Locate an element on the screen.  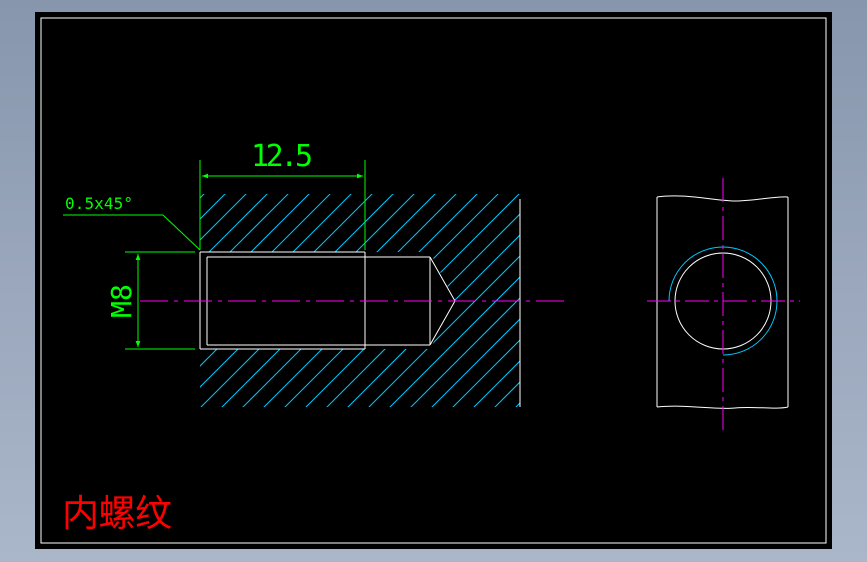
chamfer-leader is located at coordinates (132, 232).